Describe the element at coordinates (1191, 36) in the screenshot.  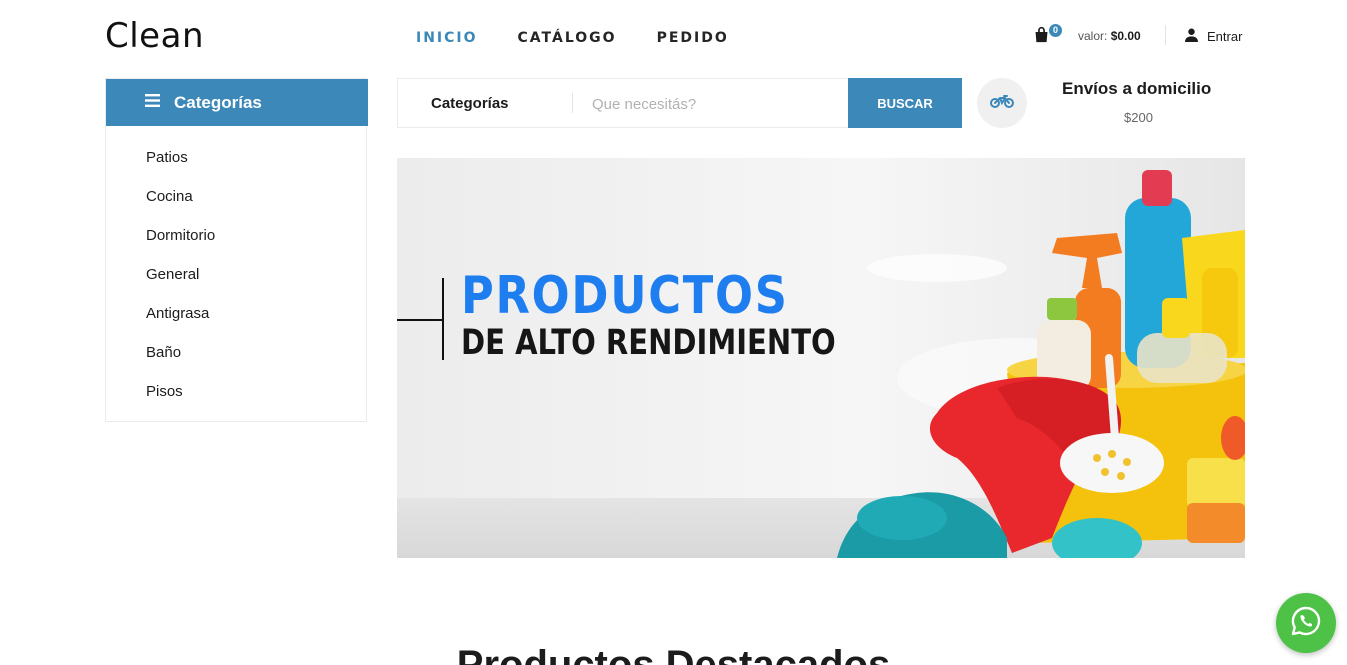
I see `user-icon` at that location.